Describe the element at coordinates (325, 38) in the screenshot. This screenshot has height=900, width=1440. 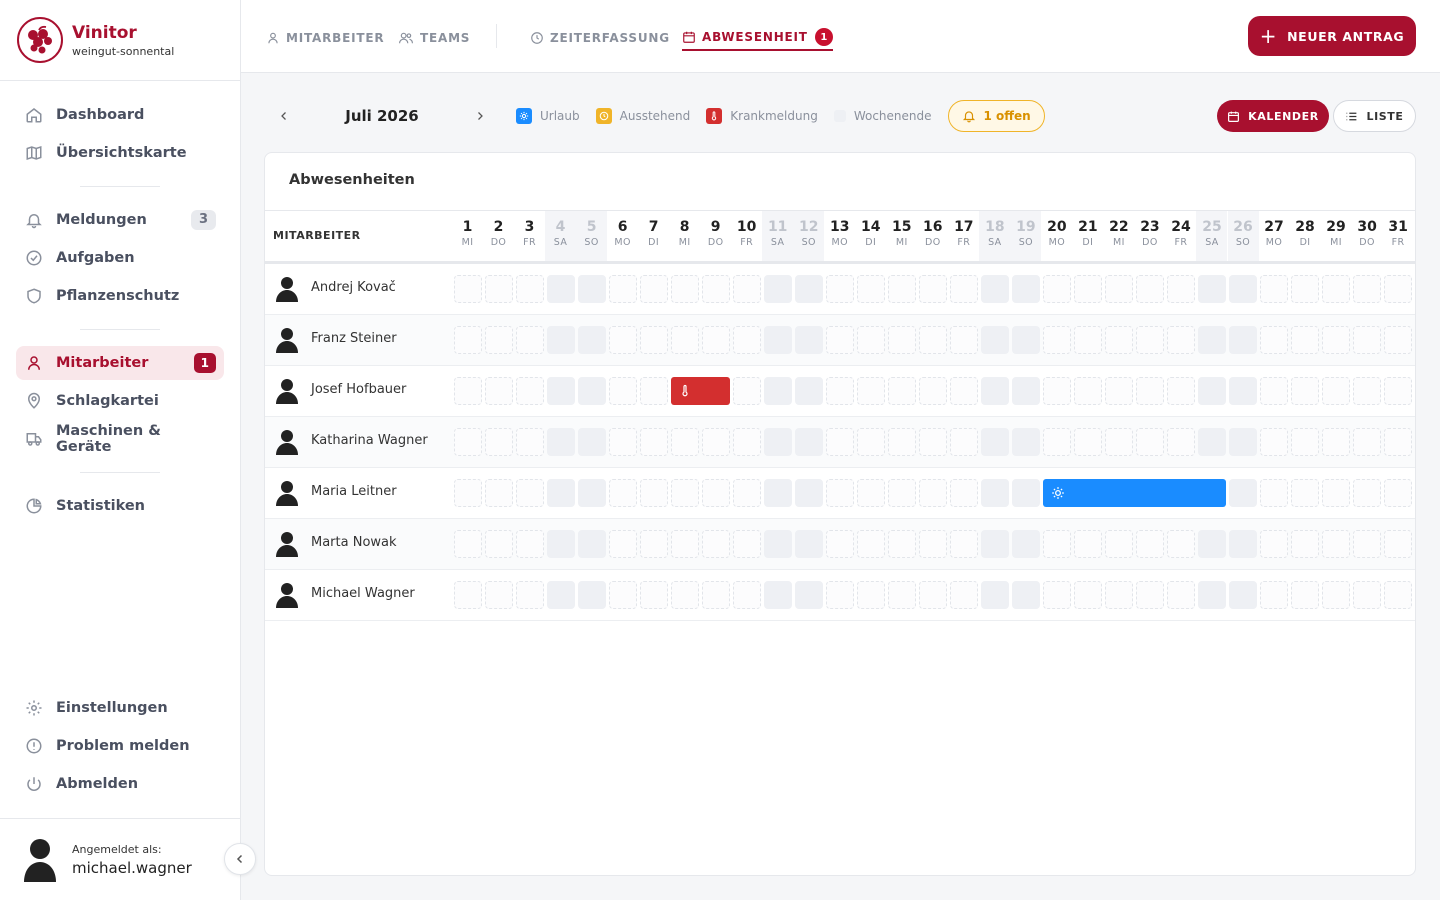
I see `tab-staff: MITARBEITER` at that location.